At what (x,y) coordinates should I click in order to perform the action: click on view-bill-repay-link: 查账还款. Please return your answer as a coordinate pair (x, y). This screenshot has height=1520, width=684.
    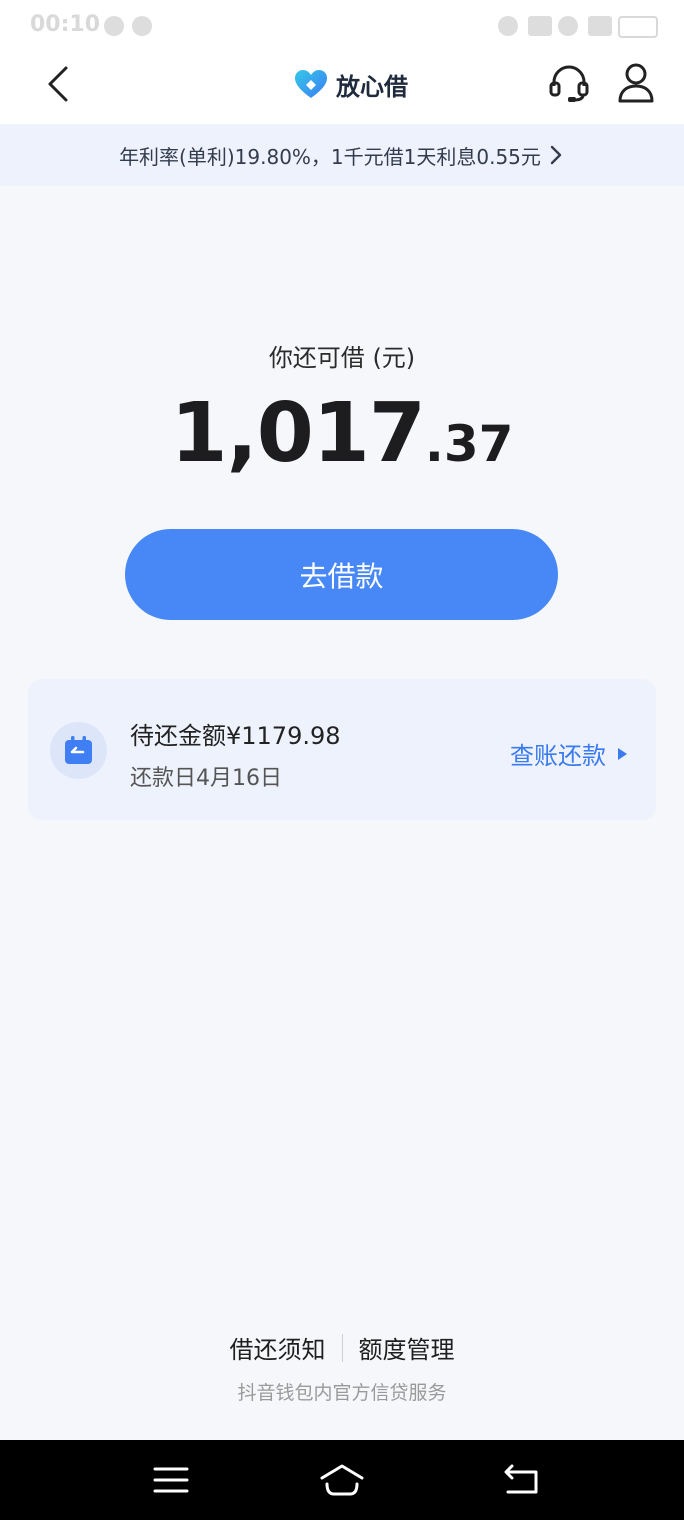
    Looking at the image, I should click on (569, 753).